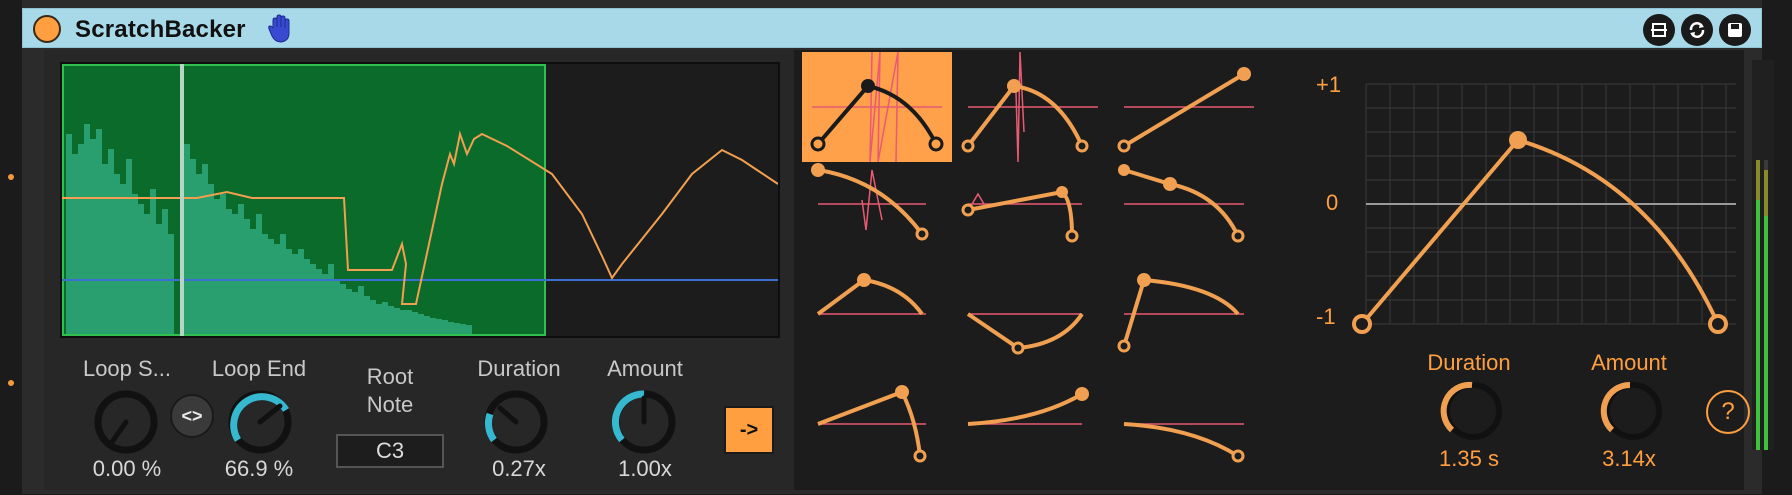 This screenshot has height=495, width=1792. I want to click on y-min-label: -1, so click(1326, 316).